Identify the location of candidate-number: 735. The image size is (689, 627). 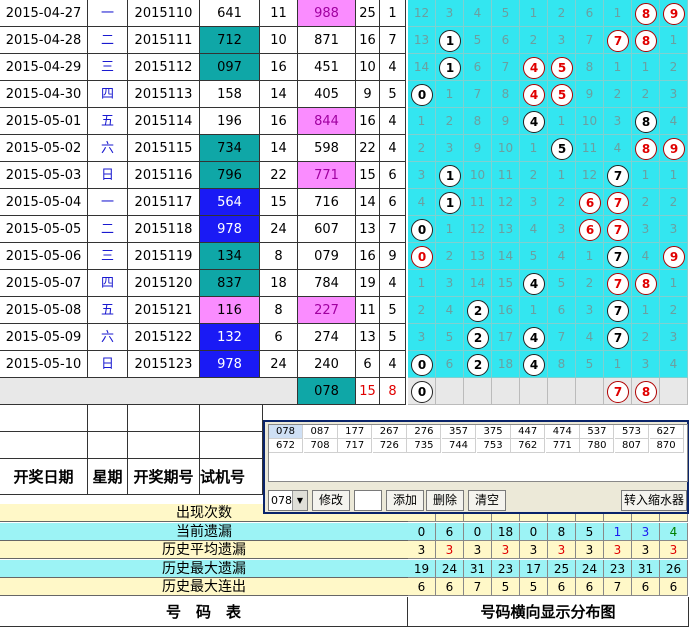
(424, 446).